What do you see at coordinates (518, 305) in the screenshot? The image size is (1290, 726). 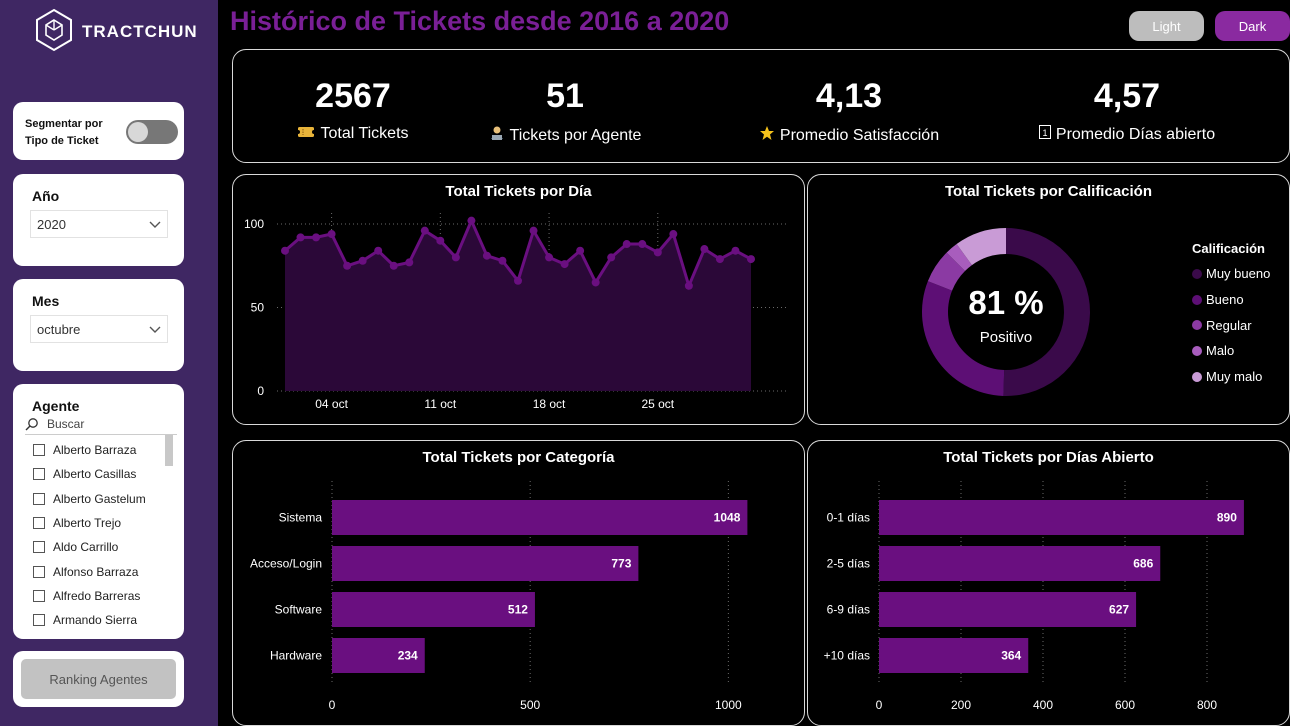 I see `area-fill` at bounding box center [518, 305].